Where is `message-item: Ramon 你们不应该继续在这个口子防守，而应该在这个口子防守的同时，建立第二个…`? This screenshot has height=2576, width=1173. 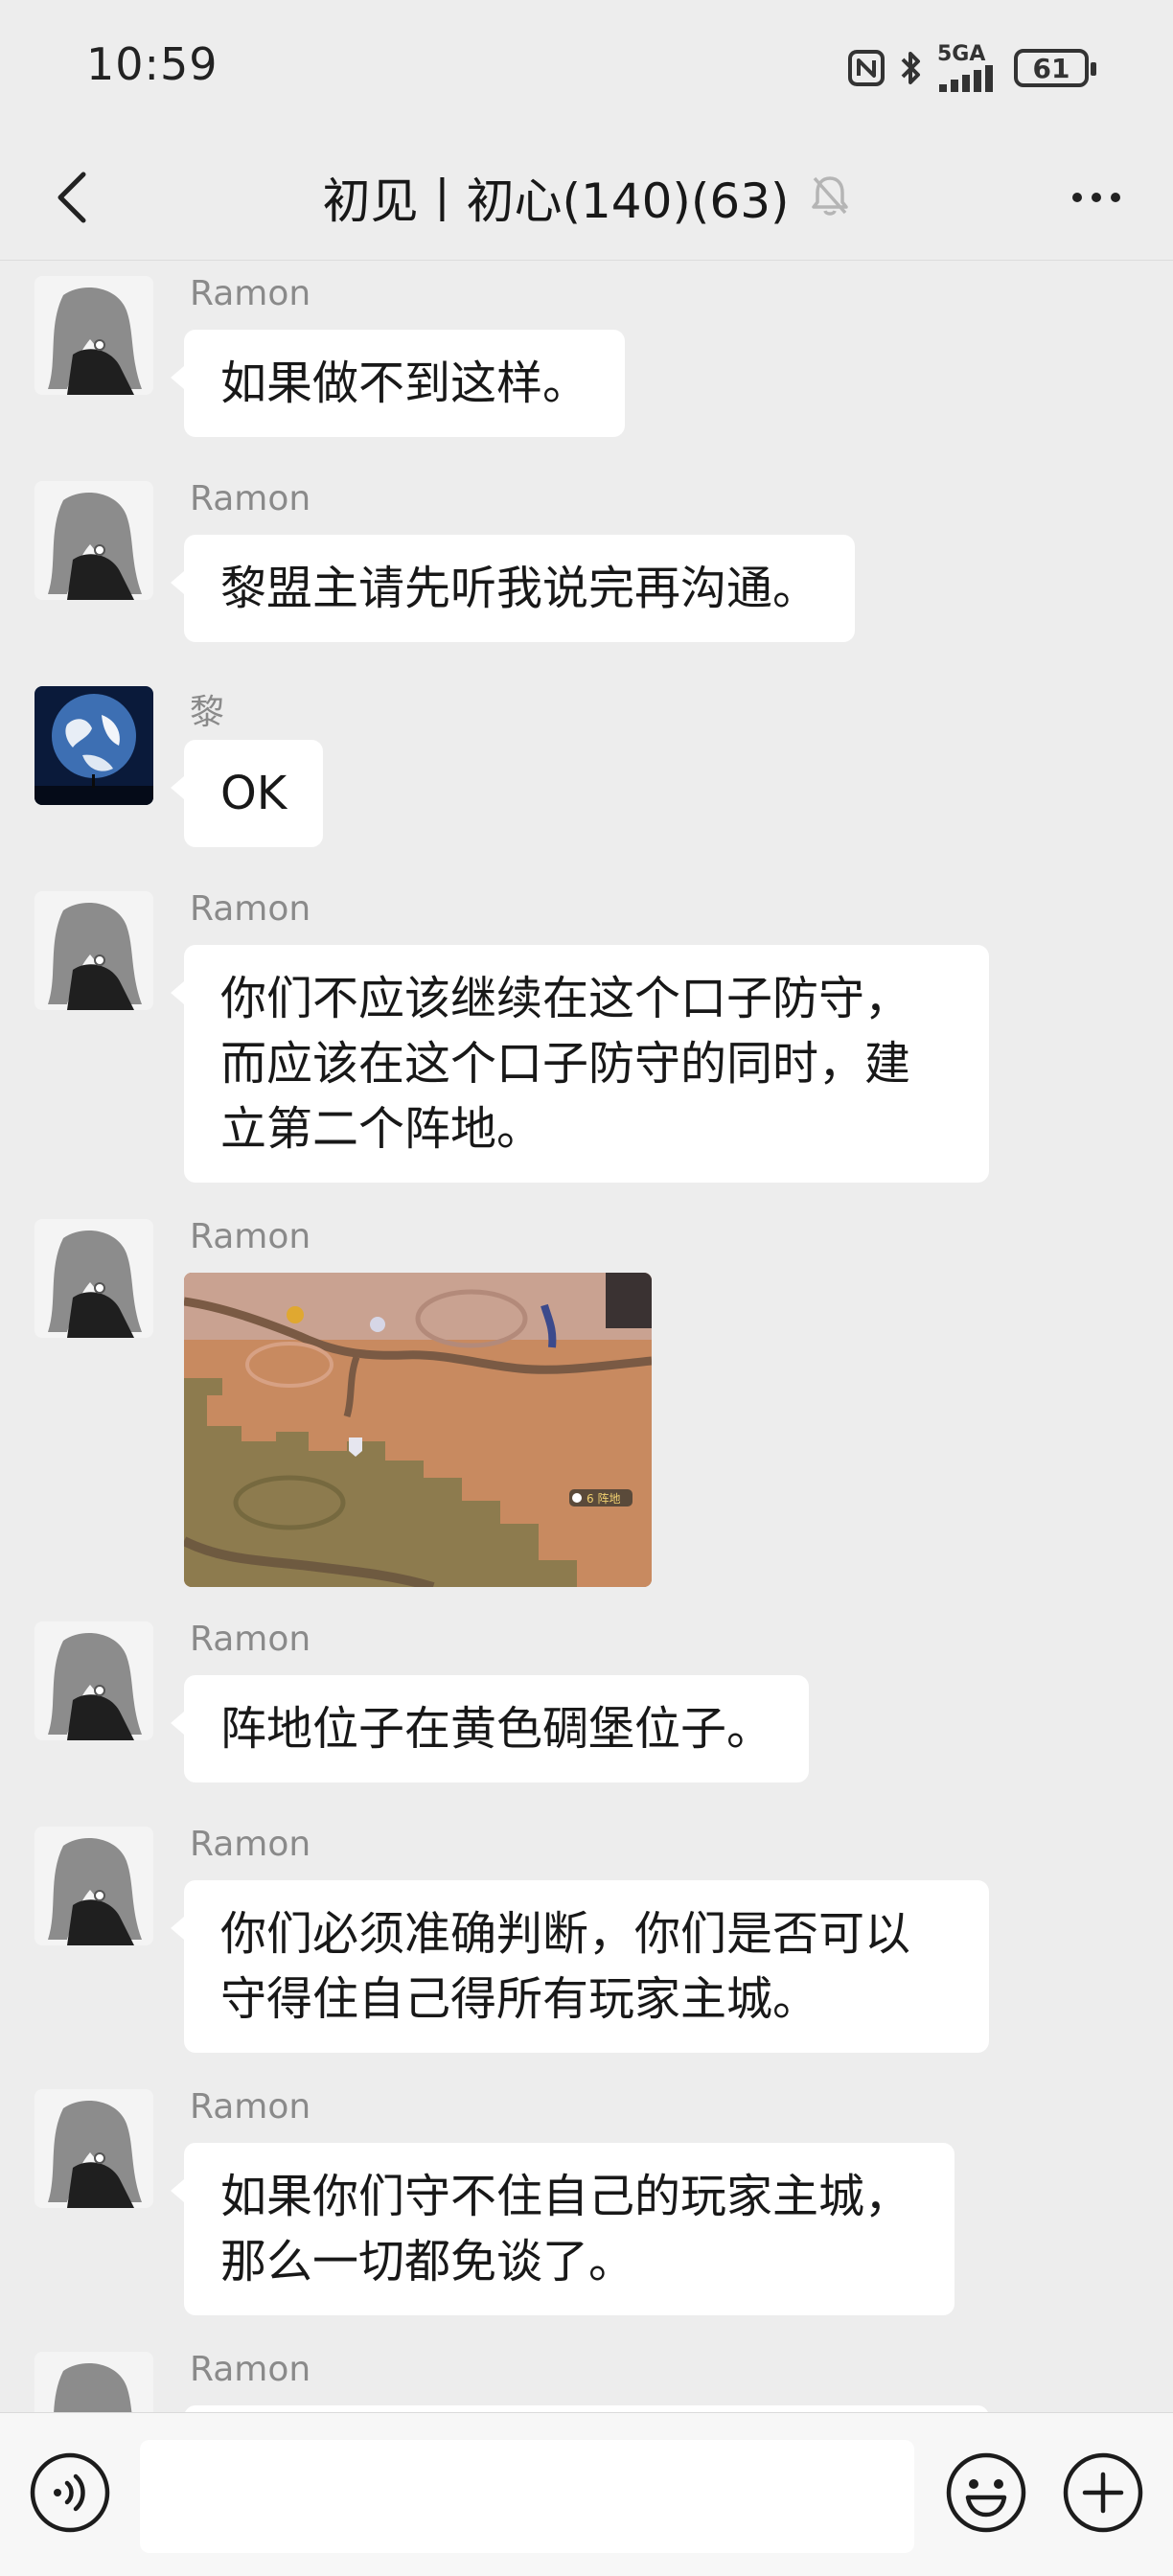
message-item: Ramon 你们不应该继续在这个口子防守，而应该在这个口子防守的同时，建立第二个… is located at coordinates (586, 1033).